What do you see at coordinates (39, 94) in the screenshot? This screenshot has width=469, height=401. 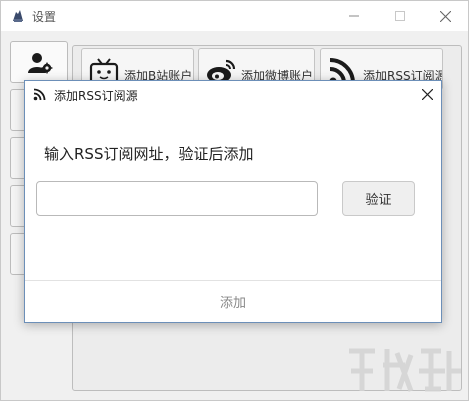 I see `rss-icon` at bounding box center [39, 94].